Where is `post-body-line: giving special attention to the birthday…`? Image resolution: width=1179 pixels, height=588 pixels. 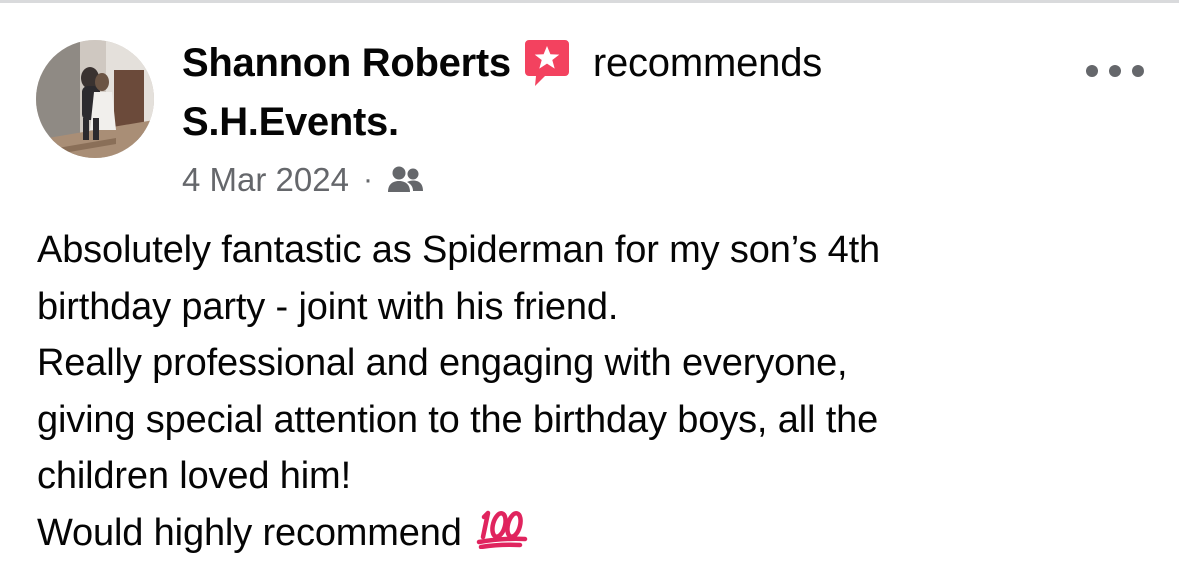
post-body-line: giving special attention to the birthday… is located at coordinates (458, 419).